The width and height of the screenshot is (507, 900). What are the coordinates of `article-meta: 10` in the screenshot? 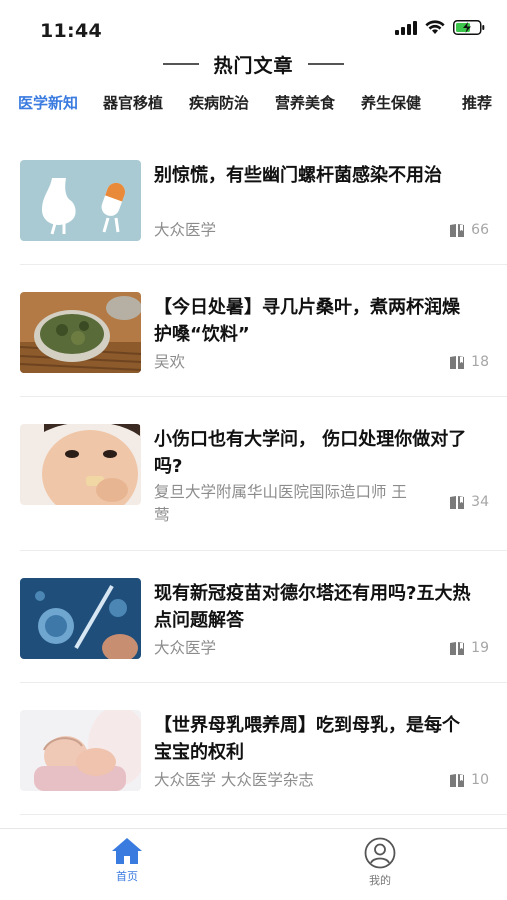 It's located at (469, 780).